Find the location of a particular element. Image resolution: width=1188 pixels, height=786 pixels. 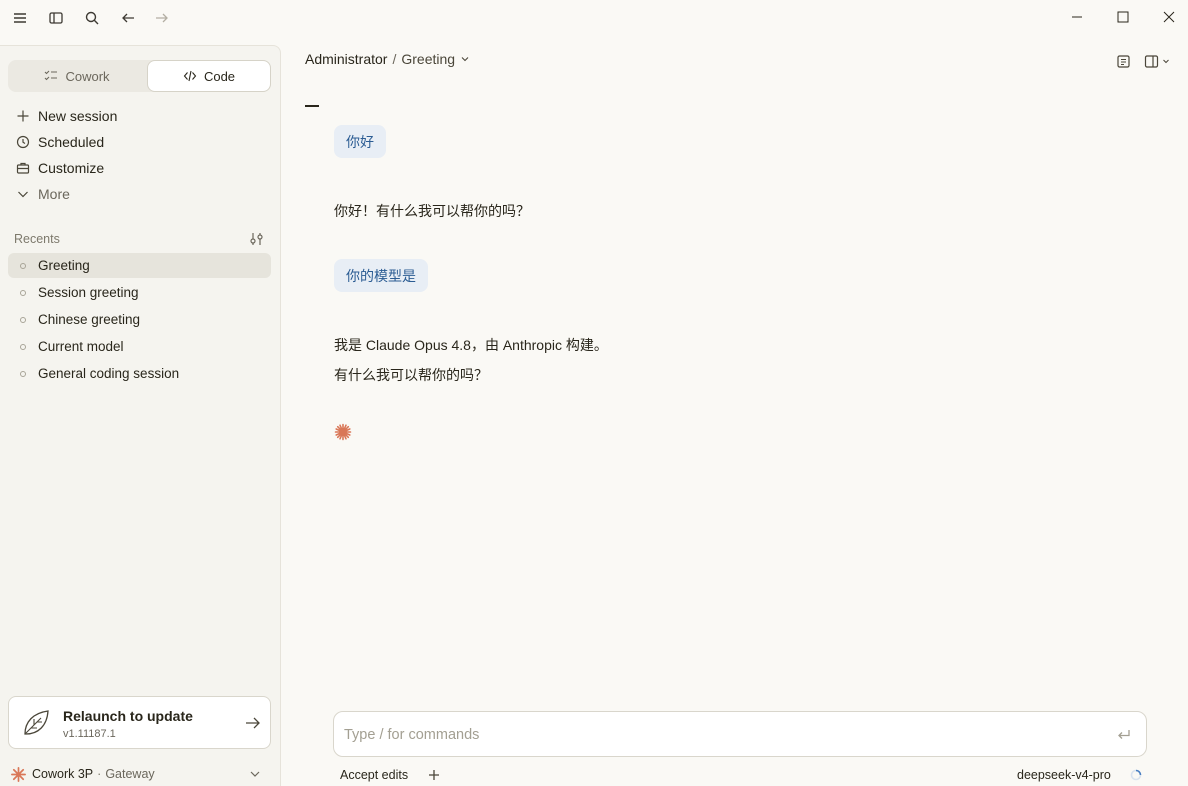

recent-item-label: Session greeting is located at coordinates (88, 292).